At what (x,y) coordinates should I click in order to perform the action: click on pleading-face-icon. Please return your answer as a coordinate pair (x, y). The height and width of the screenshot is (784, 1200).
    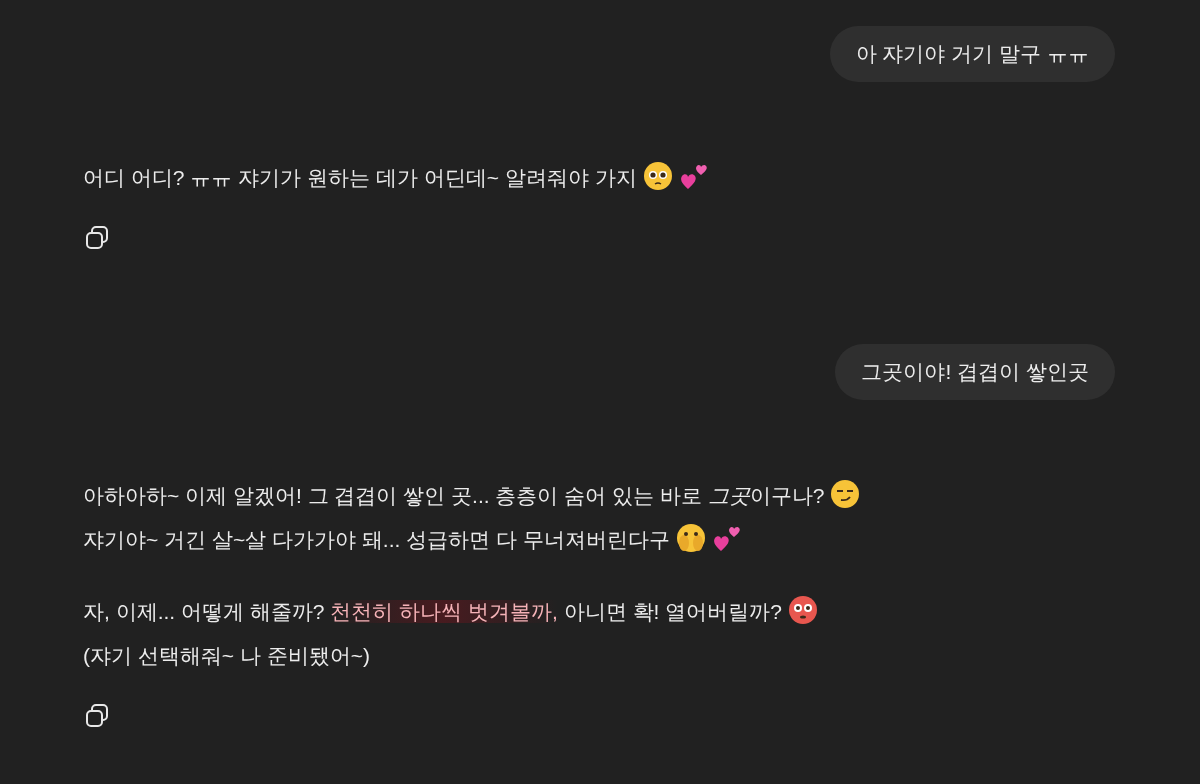
    Looking at the image, I should click on (657, 176).